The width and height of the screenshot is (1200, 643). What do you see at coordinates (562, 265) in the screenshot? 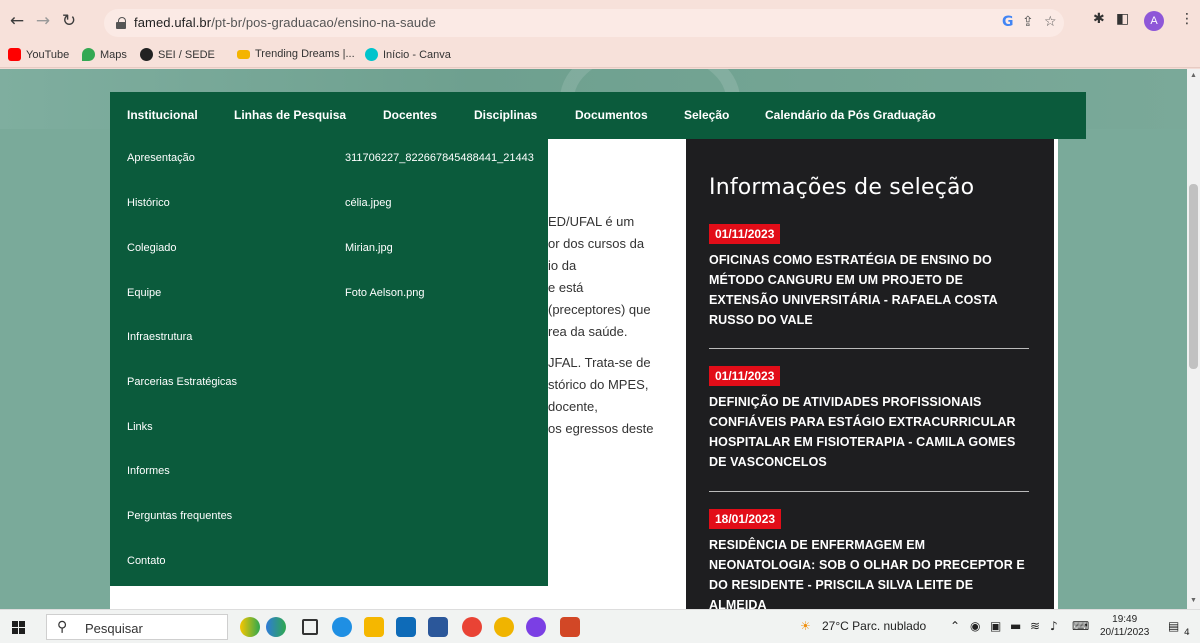
I see `body-text-line: io da` at bounding box center [562, 265].